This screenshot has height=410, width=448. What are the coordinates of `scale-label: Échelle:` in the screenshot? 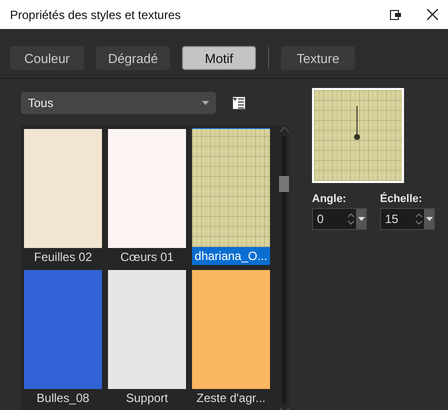 It's located at (402, 199).